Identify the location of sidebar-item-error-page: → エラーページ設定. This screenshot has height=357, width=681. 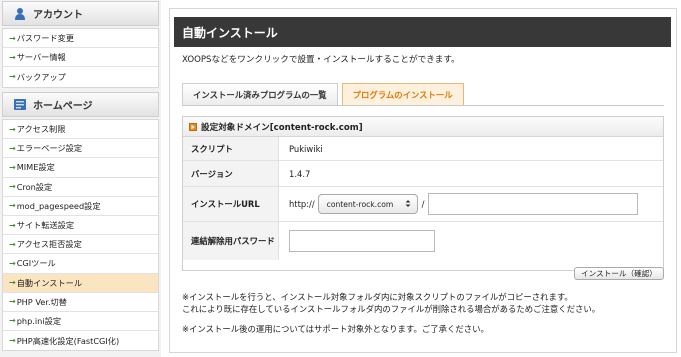
(80, 149).